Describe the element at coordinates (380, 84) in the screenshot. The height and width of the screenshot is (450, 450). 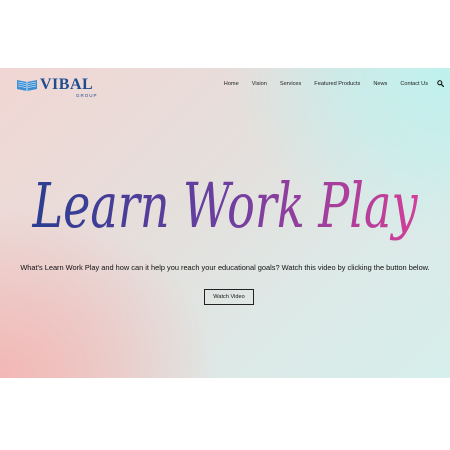
I see `nav-item-news: News` at that location.